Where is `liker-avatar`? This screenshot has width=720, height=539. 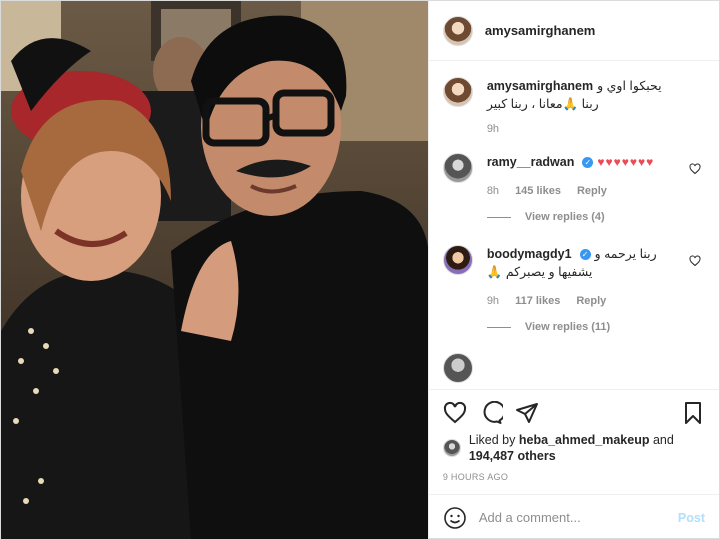 liker-avatar is located at coordinates (451, 448).